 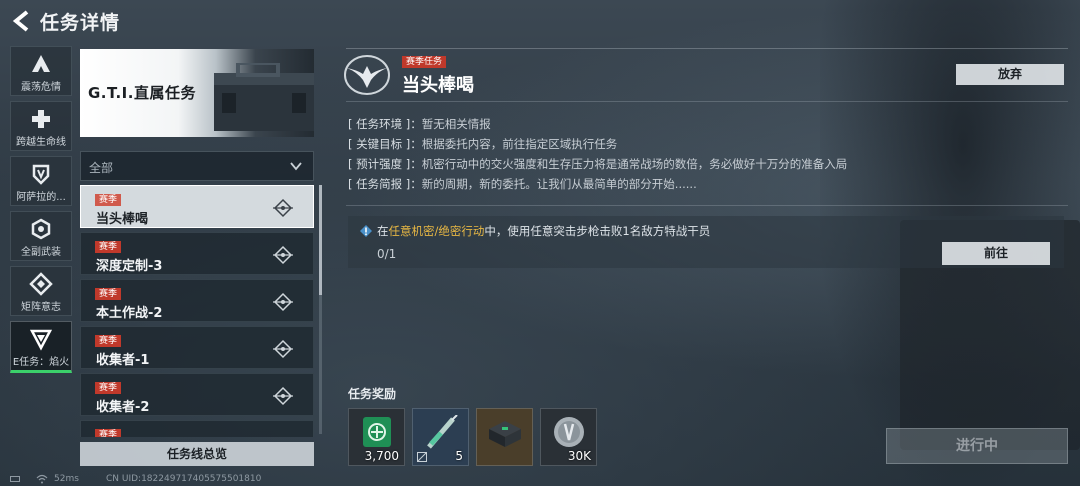 I want to click on silver-coin-icon, so click(x=569, y=432).